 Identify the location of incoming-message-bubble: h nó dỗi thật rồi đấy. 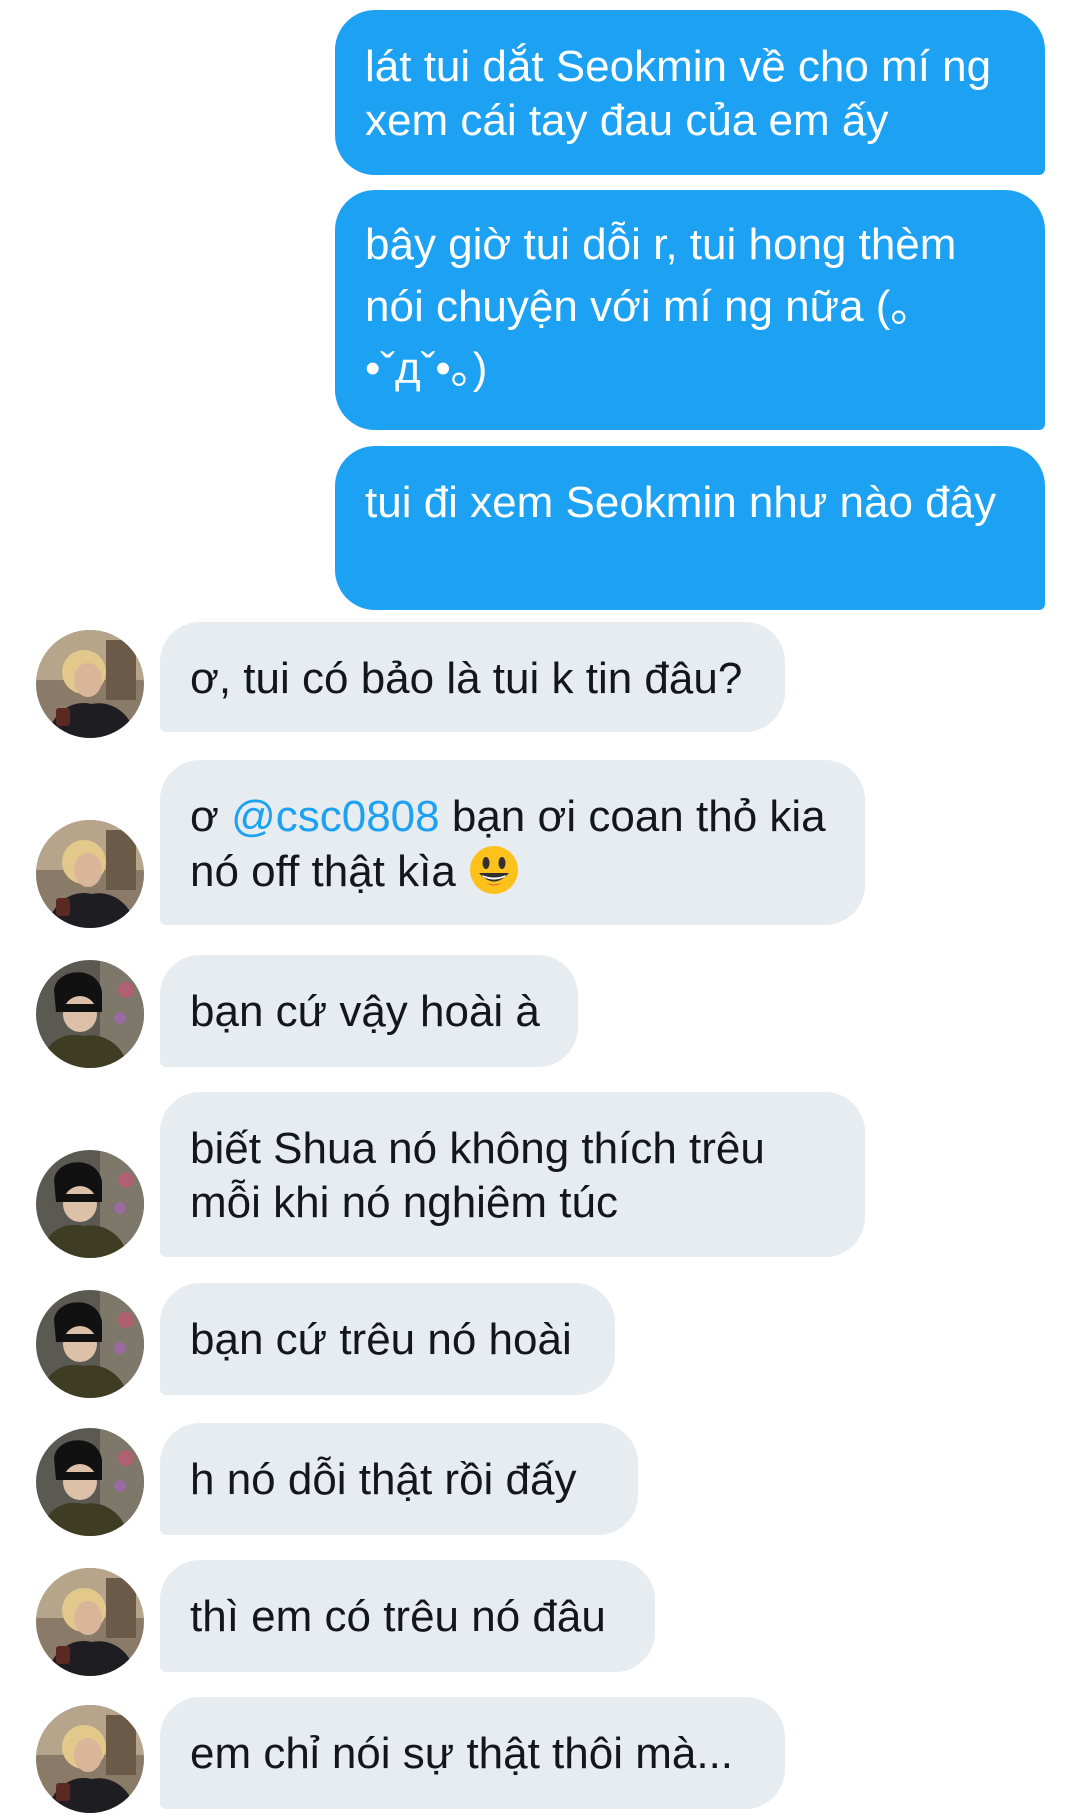
(399, 1479).